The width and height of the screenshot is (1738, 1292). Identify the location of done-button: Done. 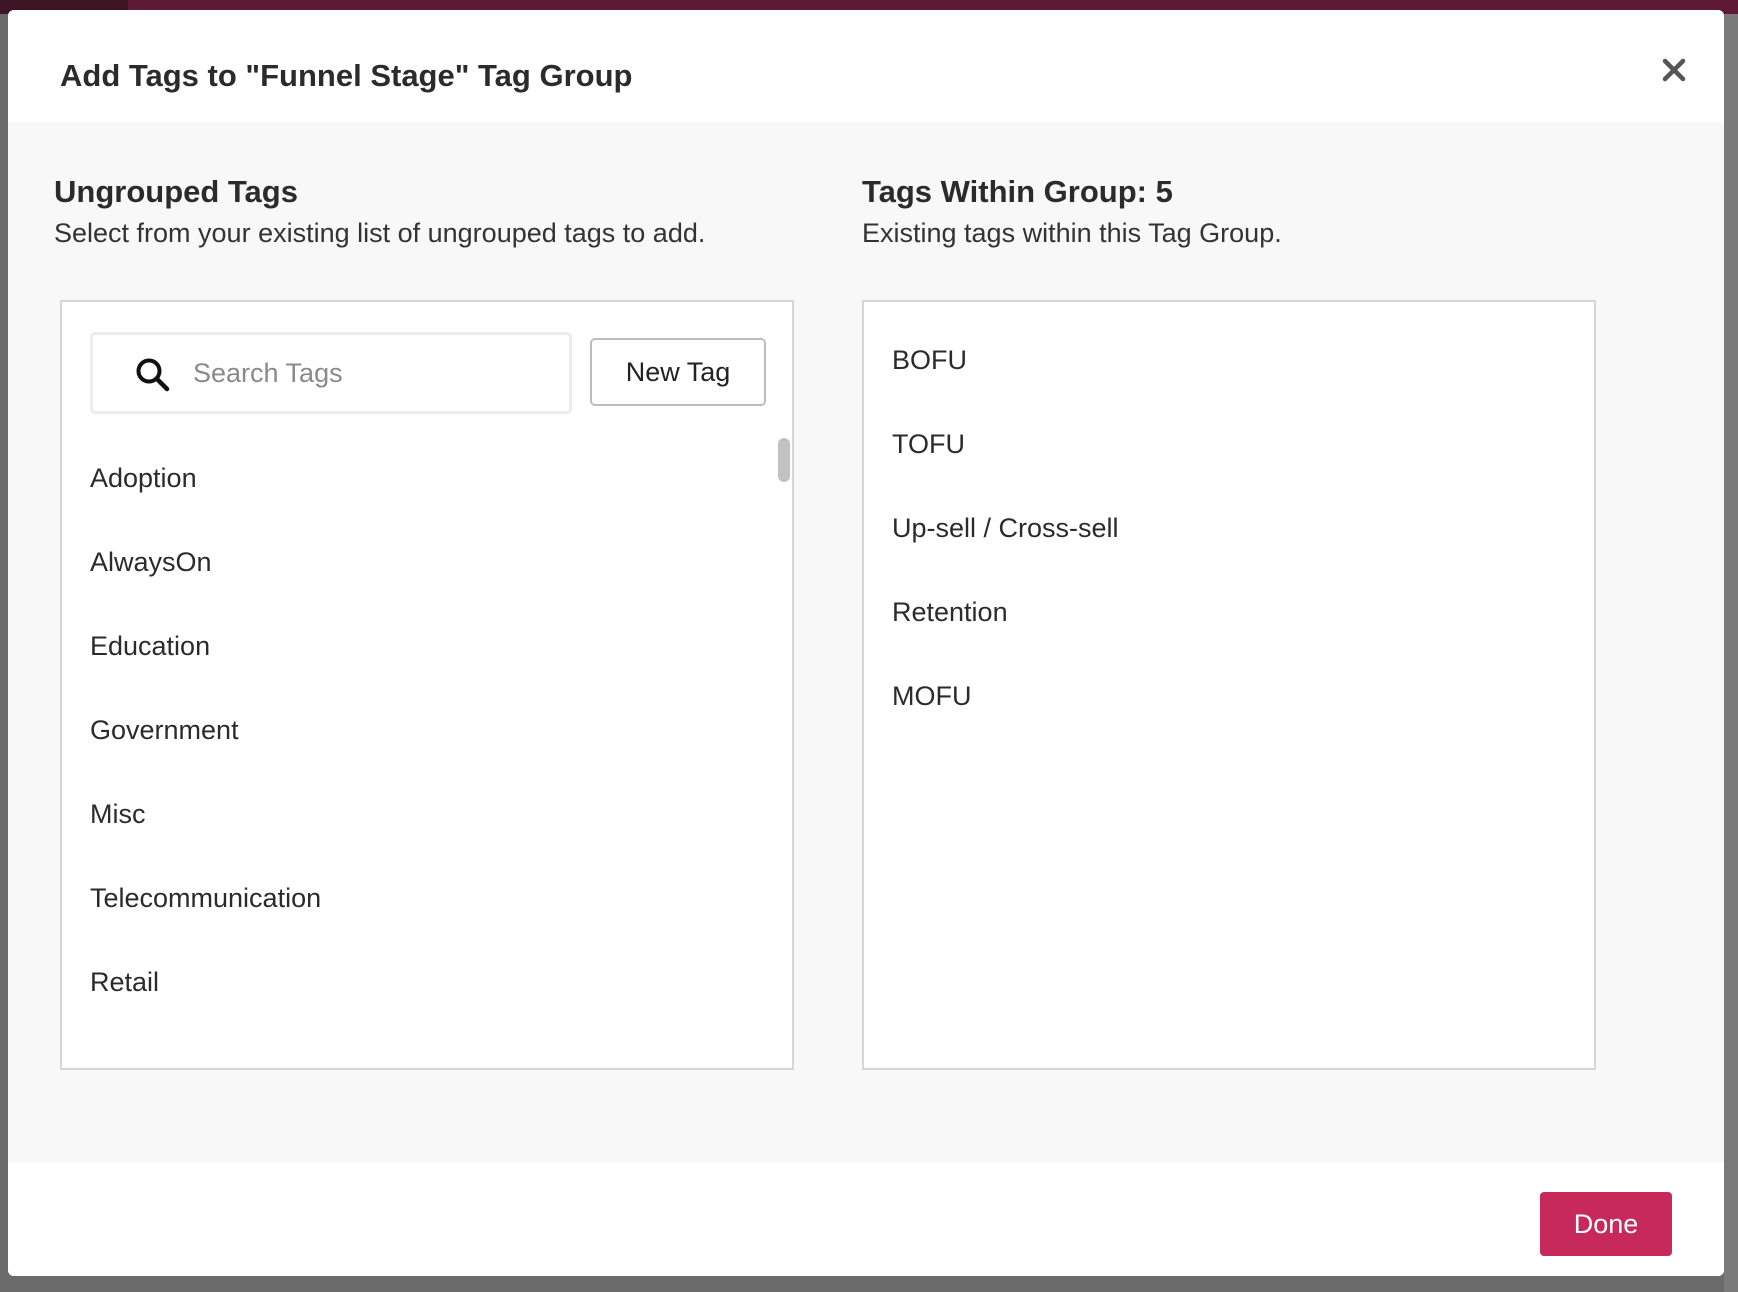
(1606, 1224).